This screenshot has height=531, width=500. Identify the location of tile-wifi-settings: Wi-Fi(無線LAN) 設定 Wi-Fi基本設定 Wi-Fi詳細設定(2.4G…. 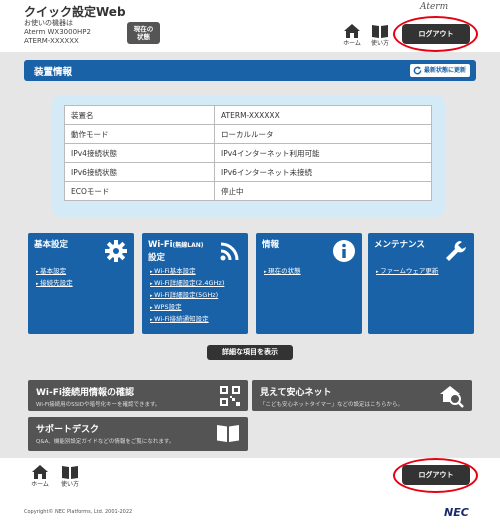
(195, 283).